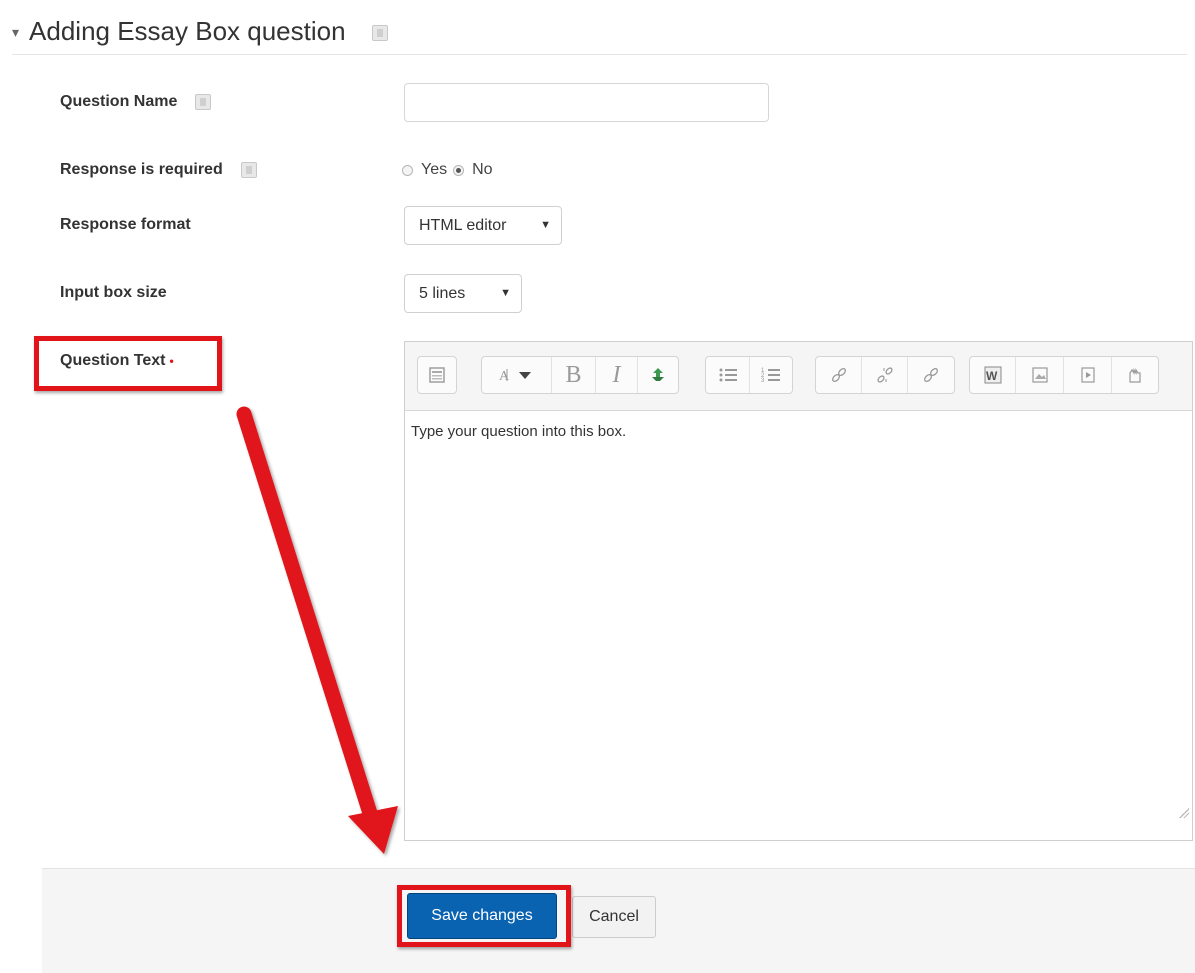  Describe the element at coordinates (482, 916) in the screenshot. I see `save-changes-button: Save changes` at that location.